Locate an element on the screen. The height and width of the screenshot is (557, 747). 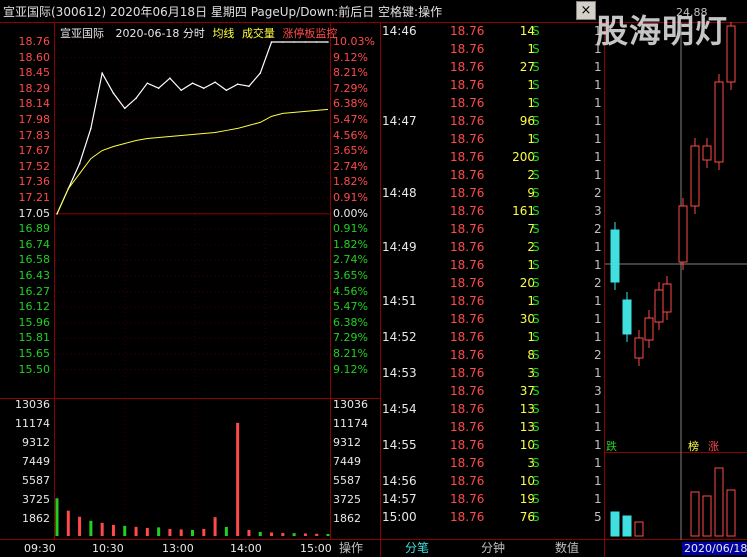
price-tick-left: 15.65 is located at coordinates (34, 353).